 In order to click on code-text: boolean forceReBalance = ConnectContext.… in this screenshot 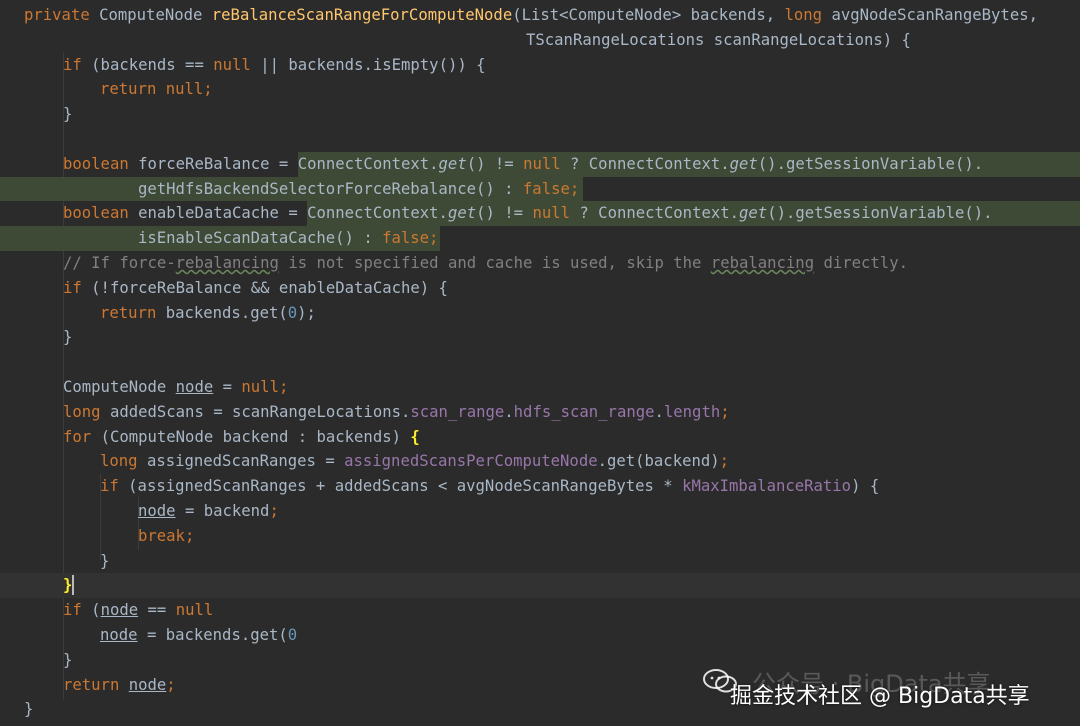, I will do `click(523, 164)`.